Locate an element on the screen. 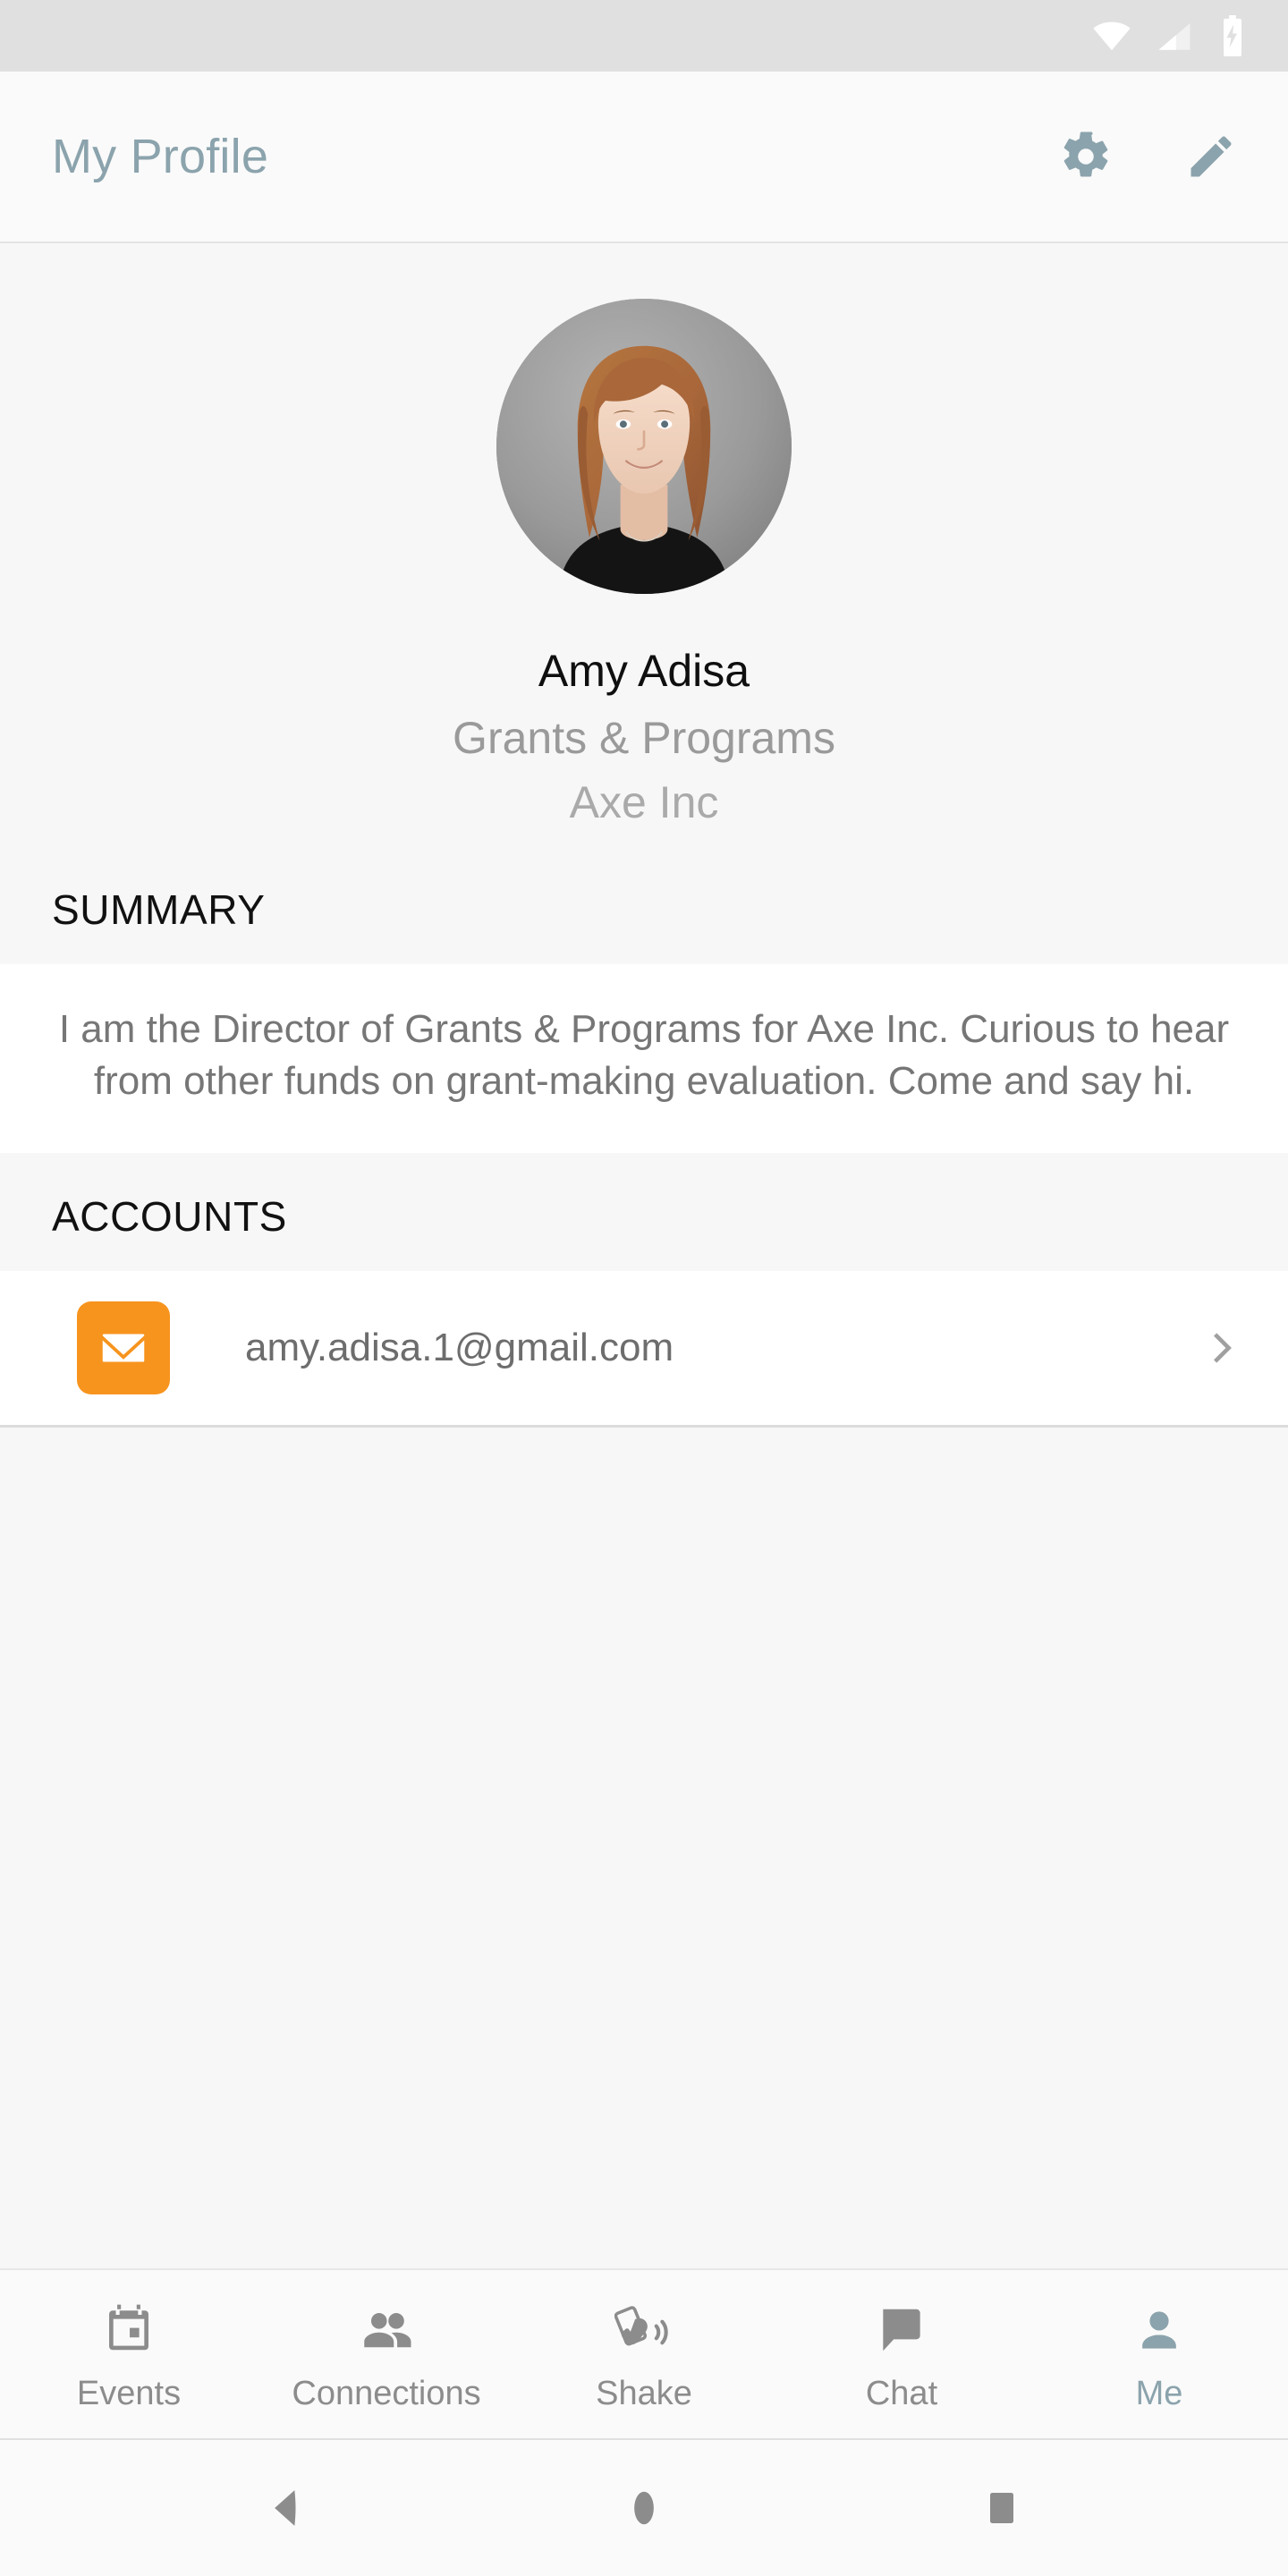  page-title: My Profile is located at coordinates (160, 156).